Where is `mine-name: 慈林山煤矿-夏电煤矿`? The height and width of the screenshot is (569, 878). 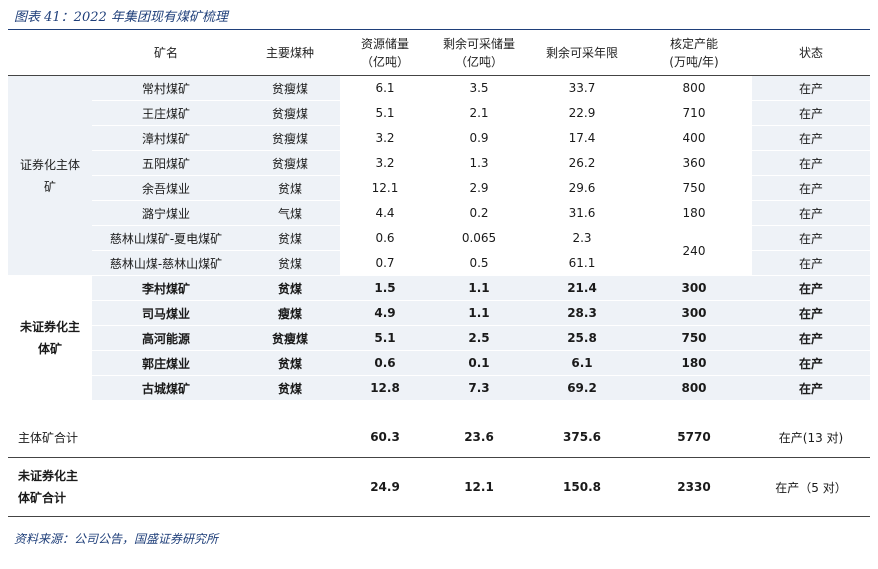 mine-name: 慈林山煤矿-夏电煤矿 is located at coordinates (166, 238).